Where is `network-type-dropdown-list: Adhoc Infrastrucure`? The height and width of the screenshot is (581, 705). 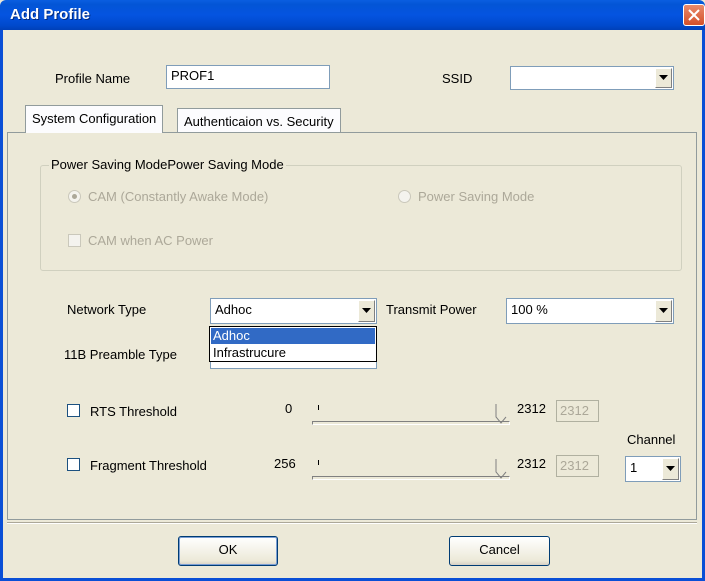 network-type-dropdown-list: Adhoc Infrastrucure is located at coordinates (293, 344).